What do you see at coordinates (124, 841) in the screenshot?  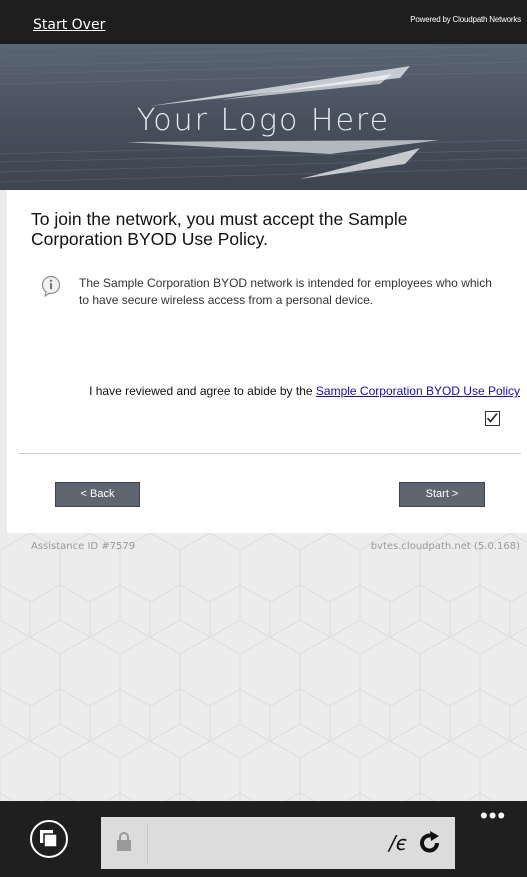 I see `lock-icon` at bounding box center [124, 841].